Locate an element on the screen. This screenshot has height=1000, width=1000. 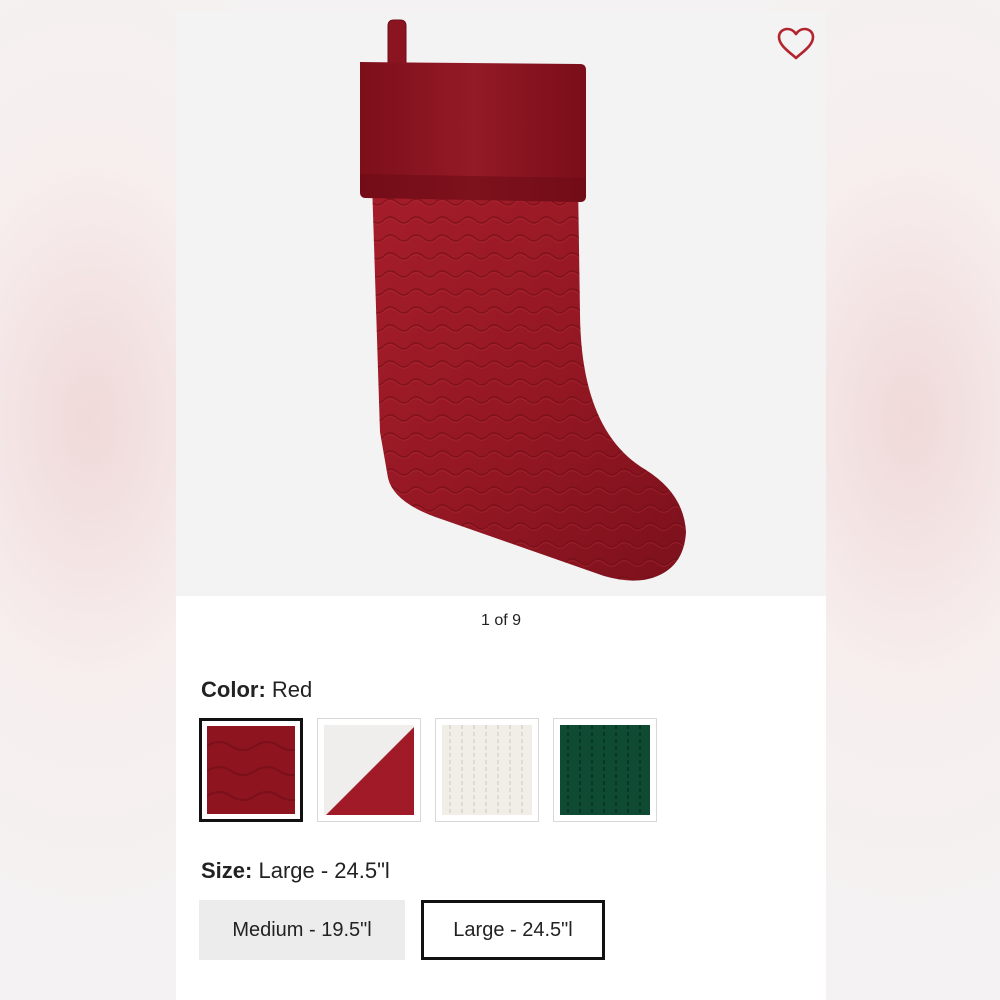
size-option-label: Size: Large - 24.5"l is located at coordinates (295, 871).